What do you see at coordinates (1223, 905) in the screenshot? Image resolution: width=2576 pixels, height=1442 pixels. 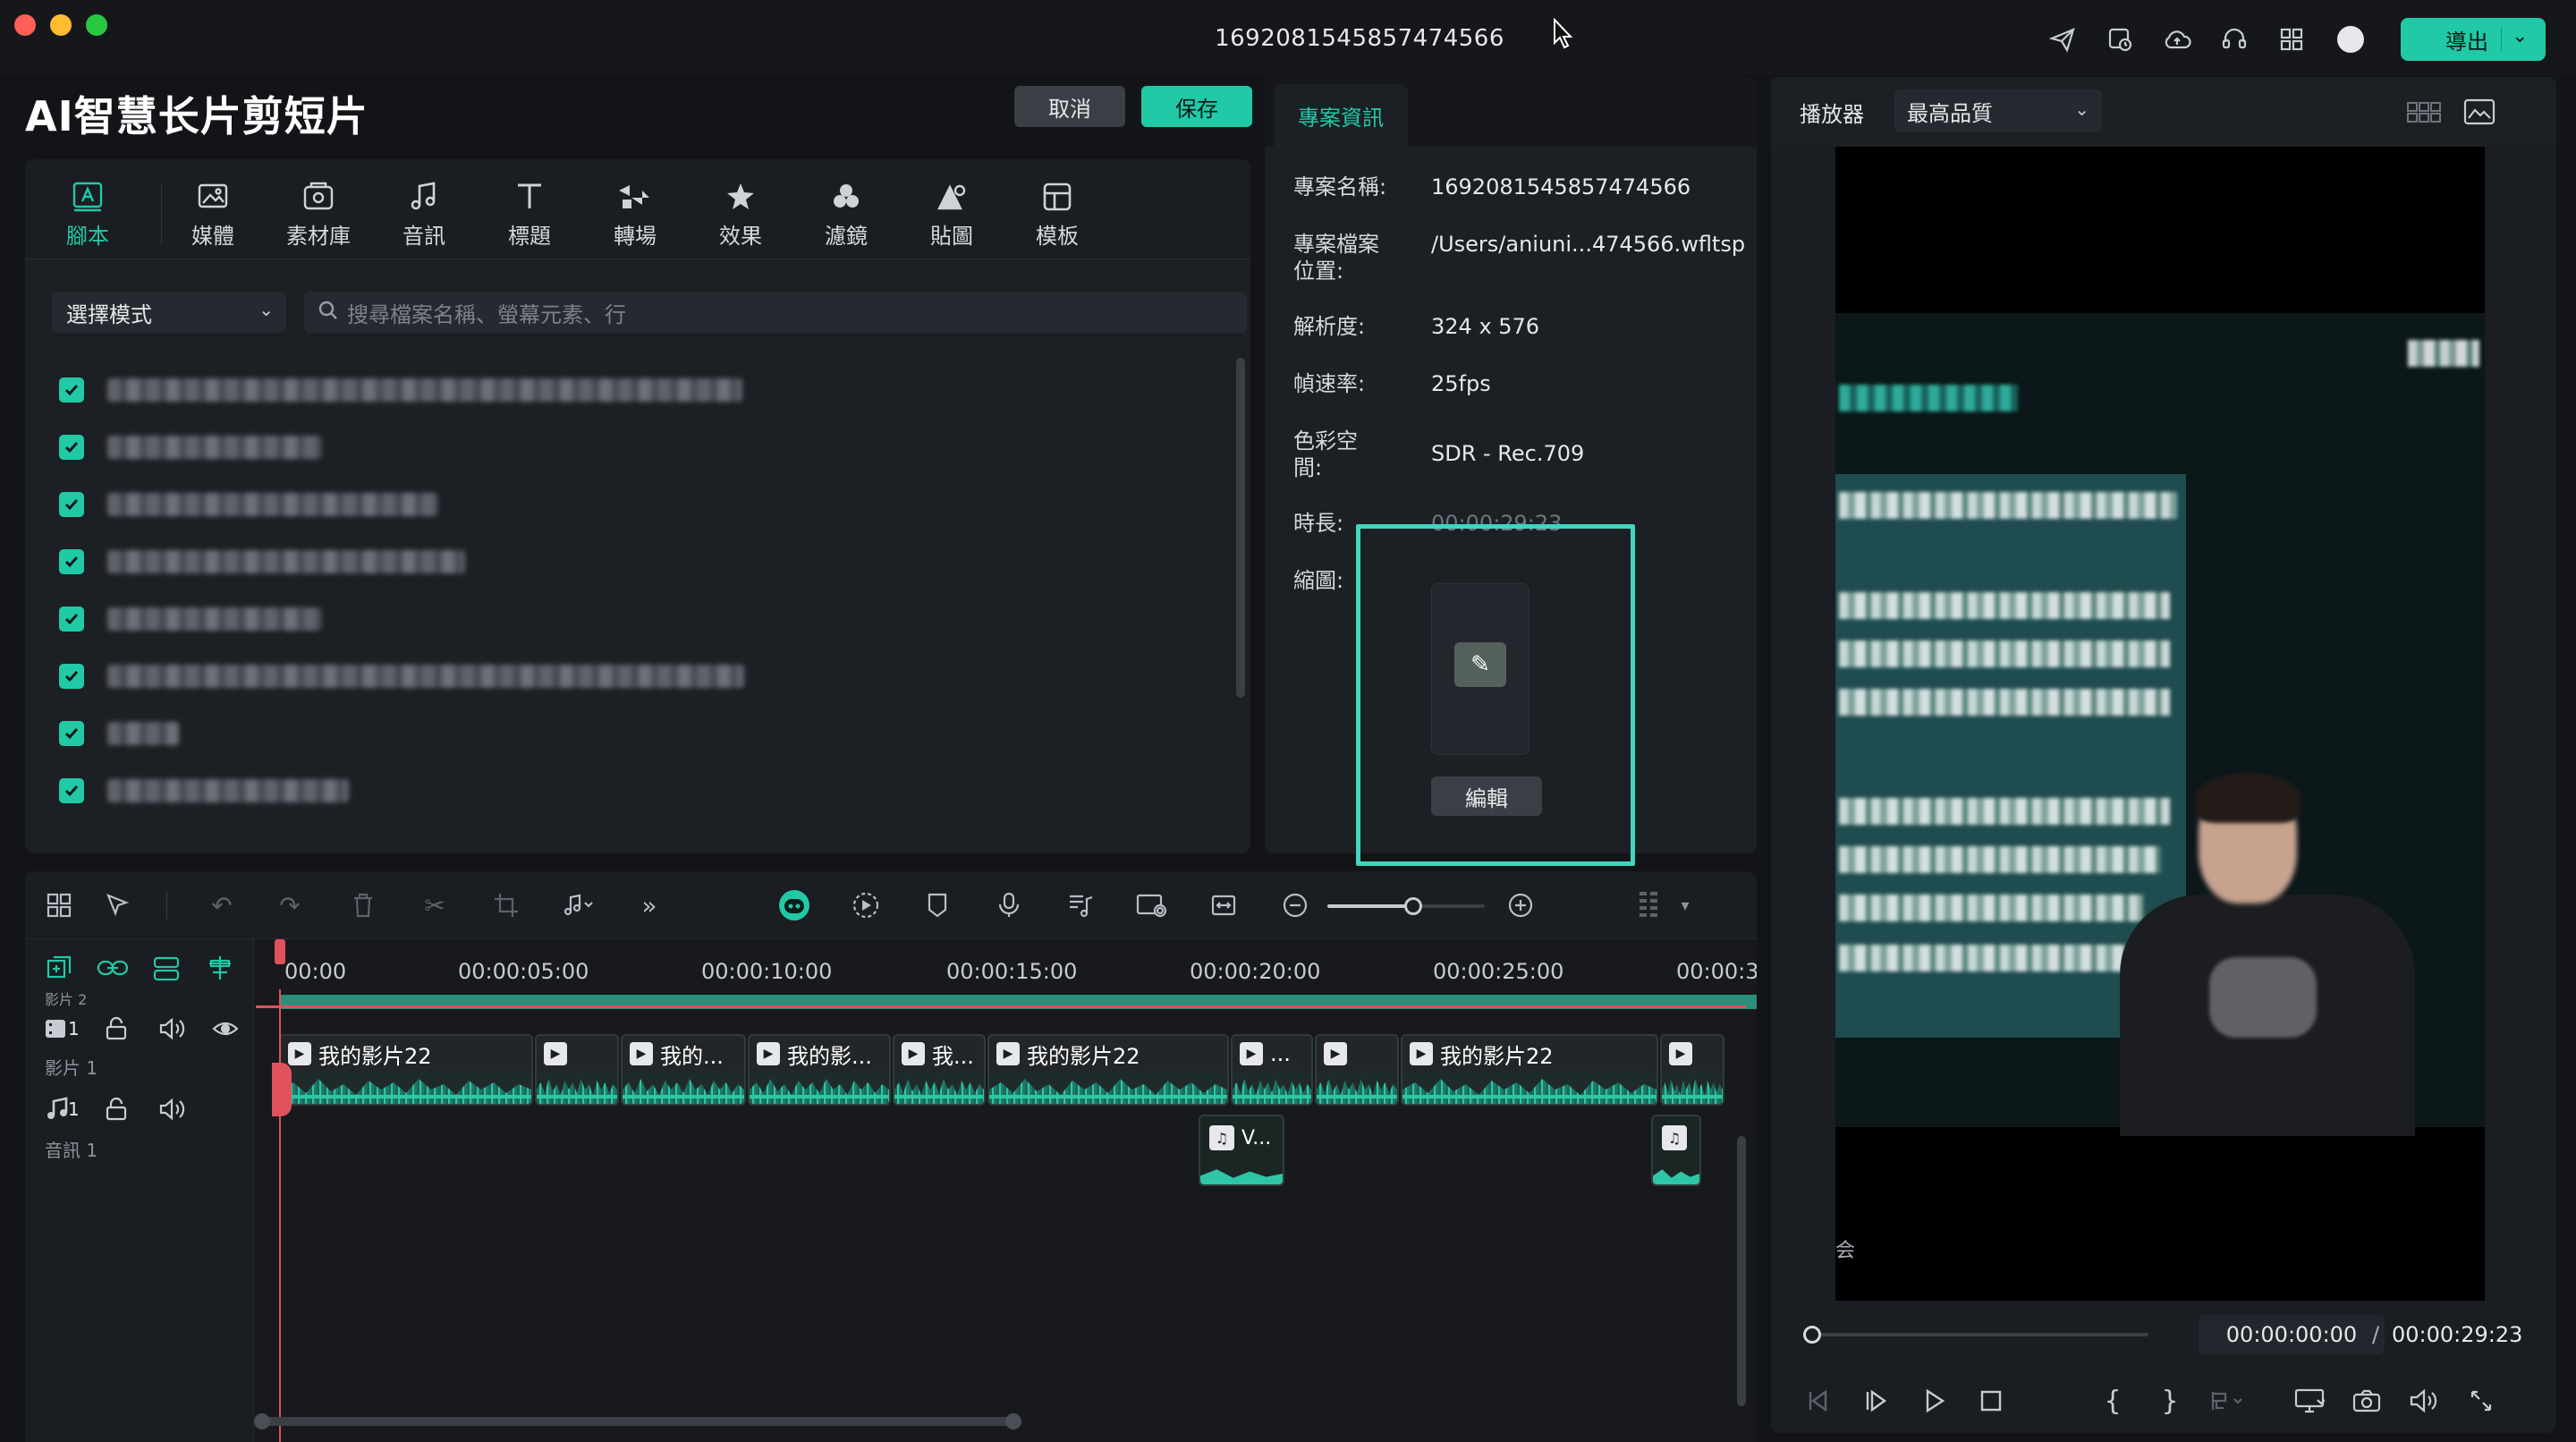 I see `fit-icon` at bounding box center [1223, 905].